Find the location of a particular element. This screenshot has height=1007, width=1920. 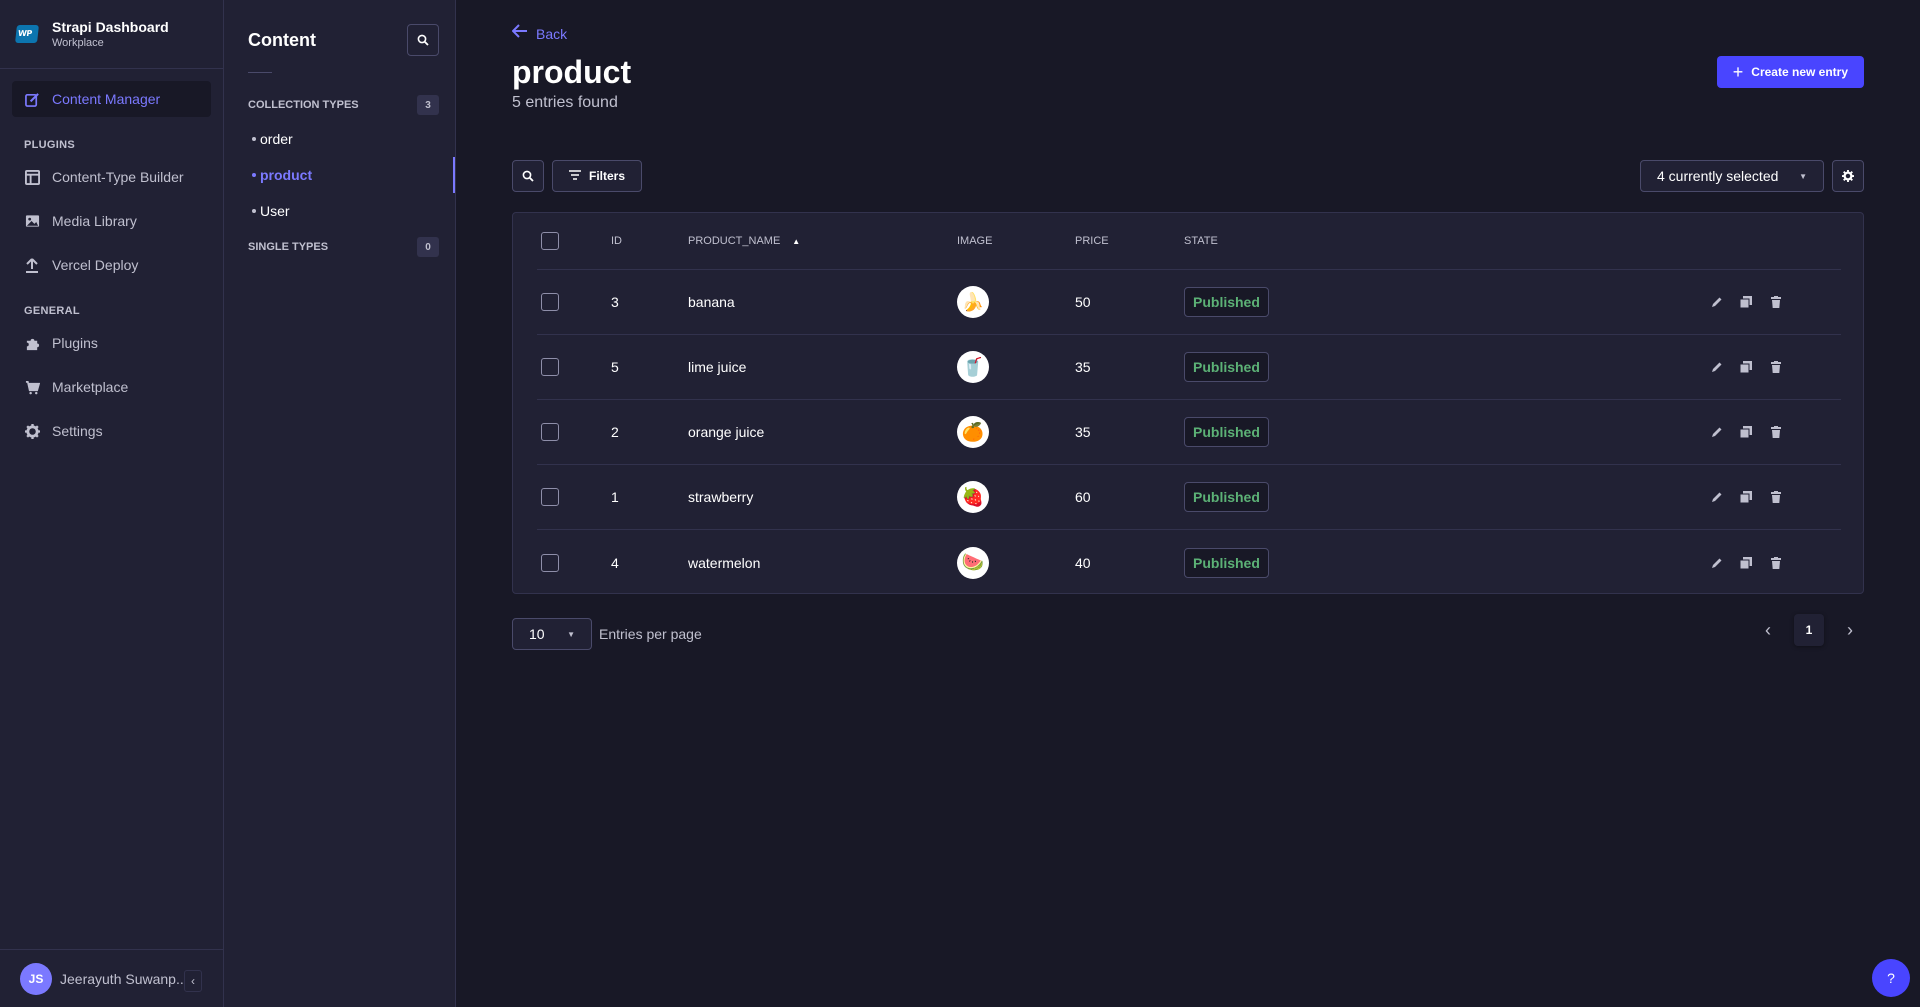

nav-content-manager: Content Manager is located at coordinates (111, 99).